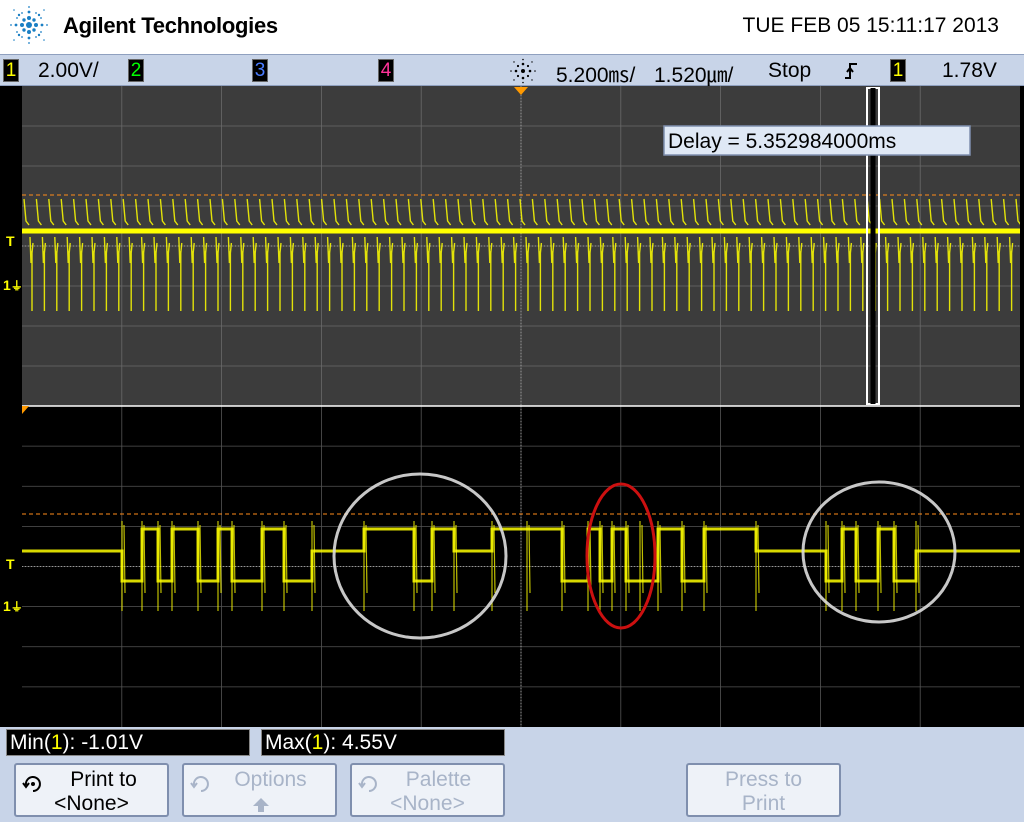  I want to click on press-to-print-softkey: Press to Print, so click(763, 790).